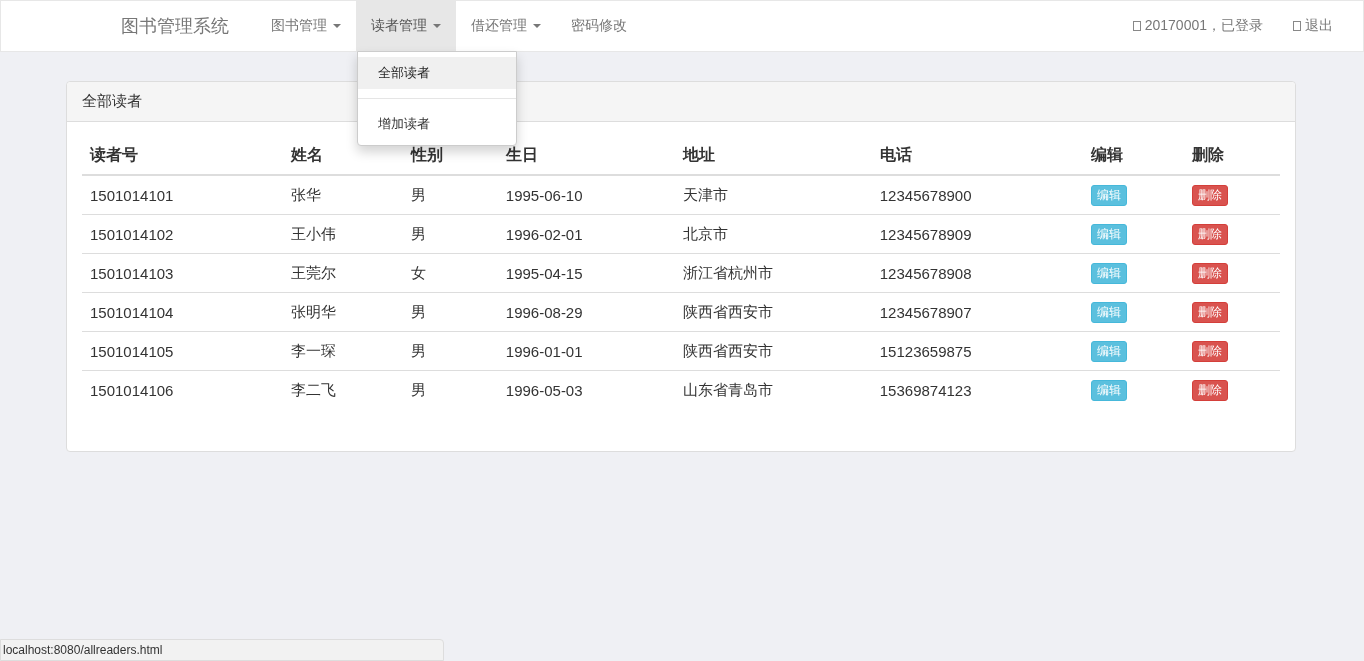 Image resolution: width=1364 pixels, height=661 pixels. What do you see at coordinates (599, 26) in the screenshot?
I see `nav-menu: 密码修改` at bounding box center [599, 26].